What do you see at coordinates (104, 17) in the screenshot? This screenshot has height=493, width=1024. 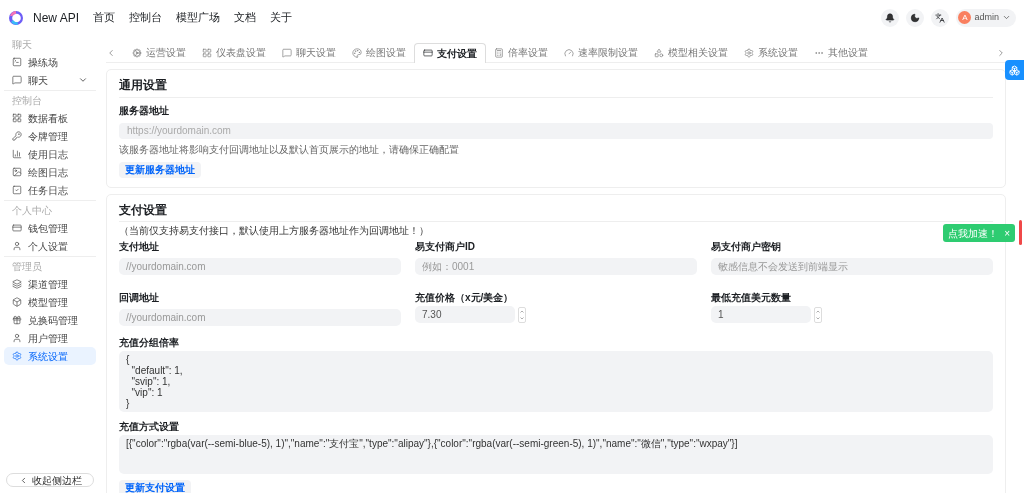 I see `nav-link: 首页` at bounding box center [104, 17].